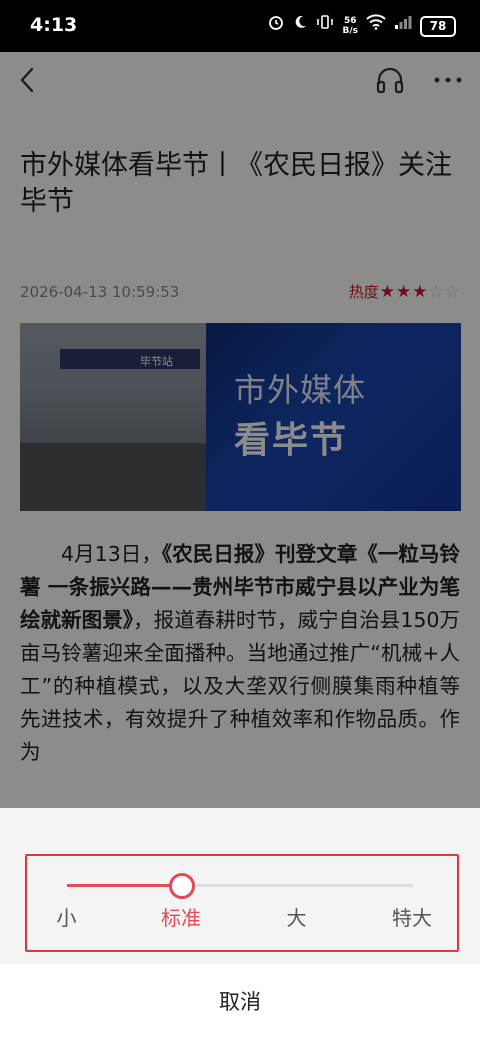  What do you see at coordinates (376, 26) in the screenshot?
I see `wifi-icon` at bounding box center [376, 26].